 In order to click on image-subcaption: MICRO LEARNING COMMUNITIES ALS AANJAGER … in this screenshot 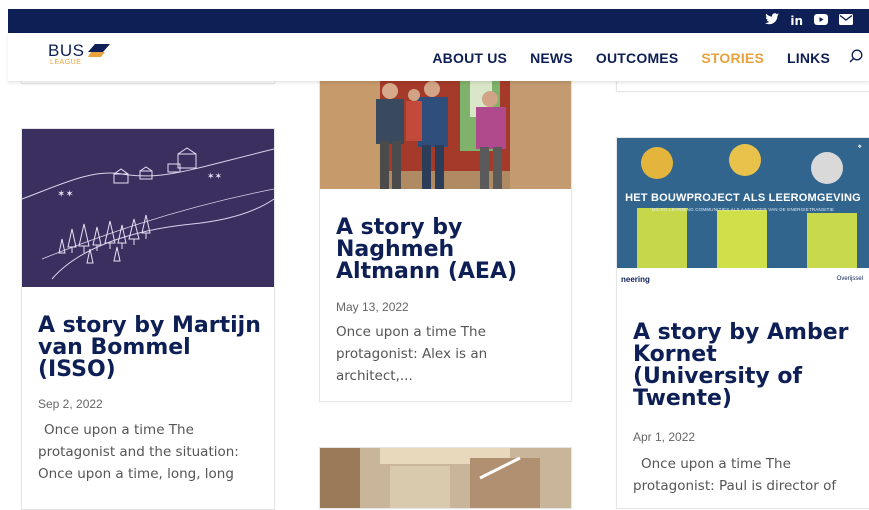, I will do `click(743, 209)`.